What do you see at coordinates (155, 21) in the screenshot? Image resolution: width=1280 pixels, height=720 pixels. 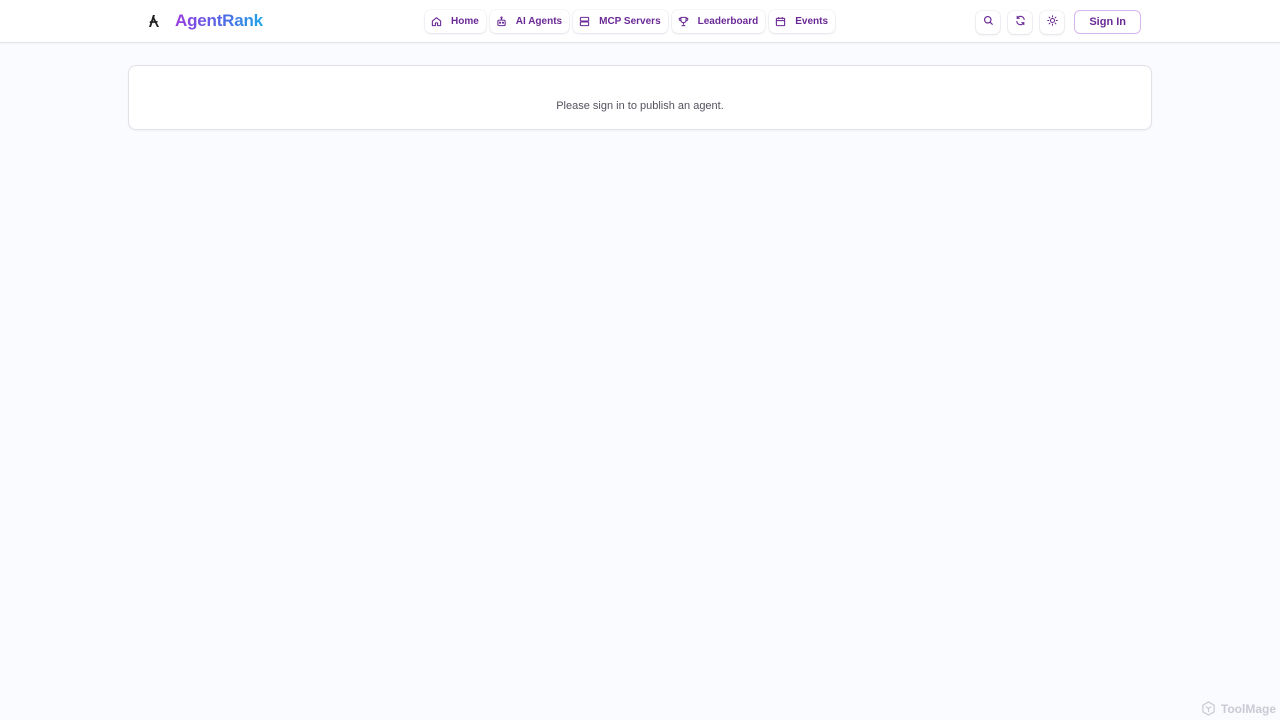 I see `agentrank-logo-icon` at bounding box center [155, 21].